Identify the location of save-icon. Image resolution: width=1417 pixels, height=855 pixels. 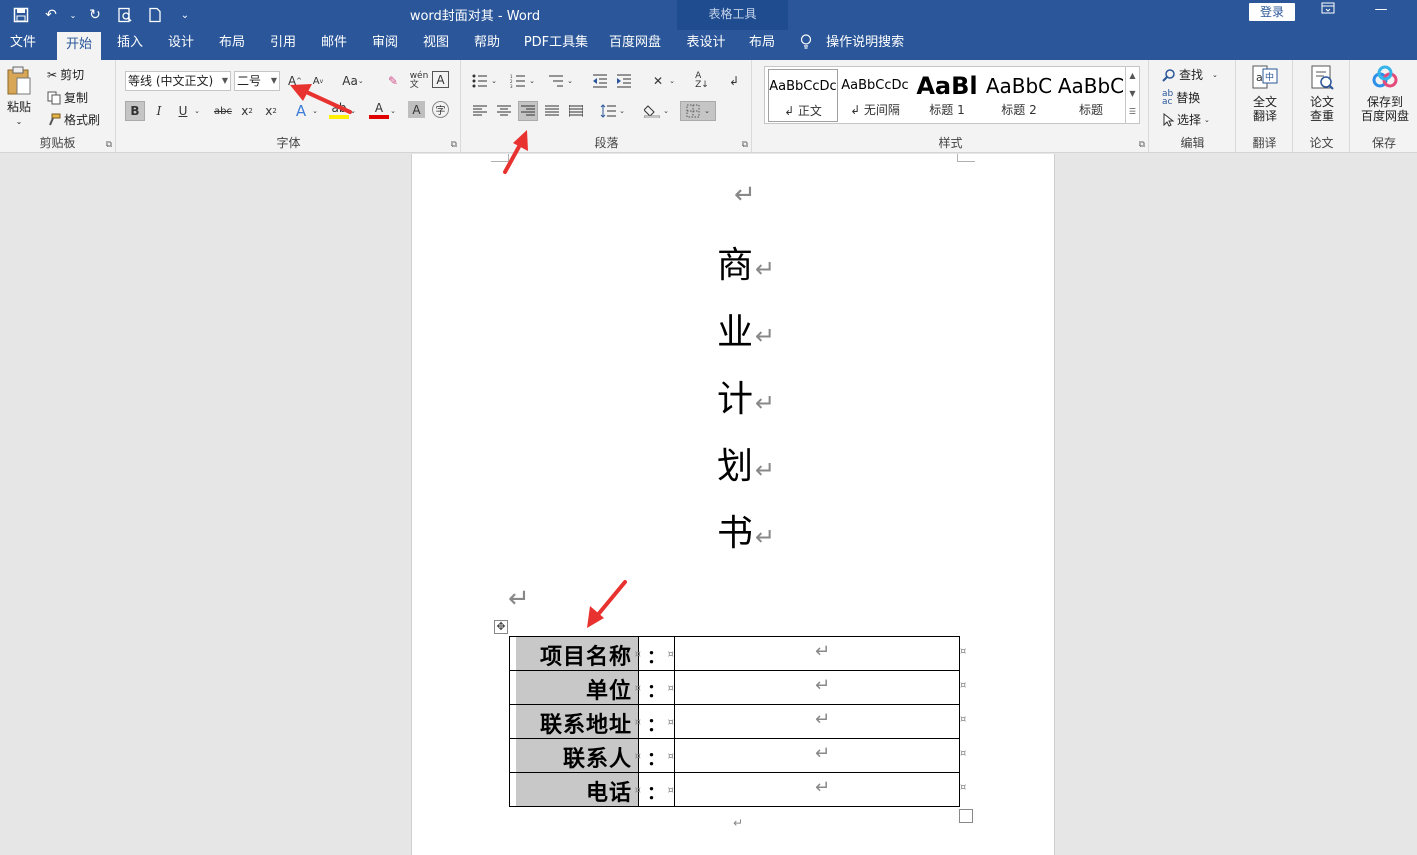
(21, 15).